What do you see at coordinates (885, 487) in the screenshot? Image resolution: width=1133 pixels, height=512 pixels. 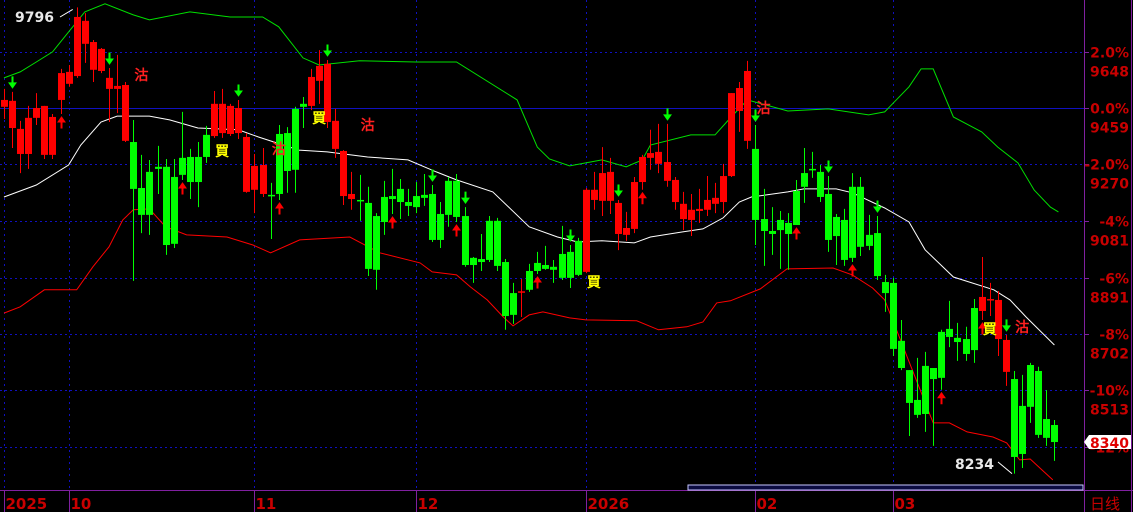 I see `scrollbar` at bounding box center [885, 487].